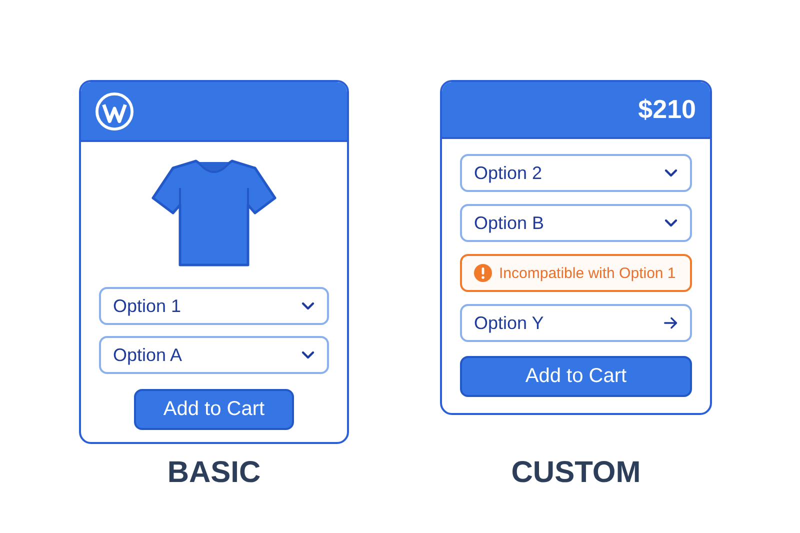 This screenshot has width=800, height=533. Describe the element at coordinates (483, 273) in the screenshot. I see `warning-icon` at that location.